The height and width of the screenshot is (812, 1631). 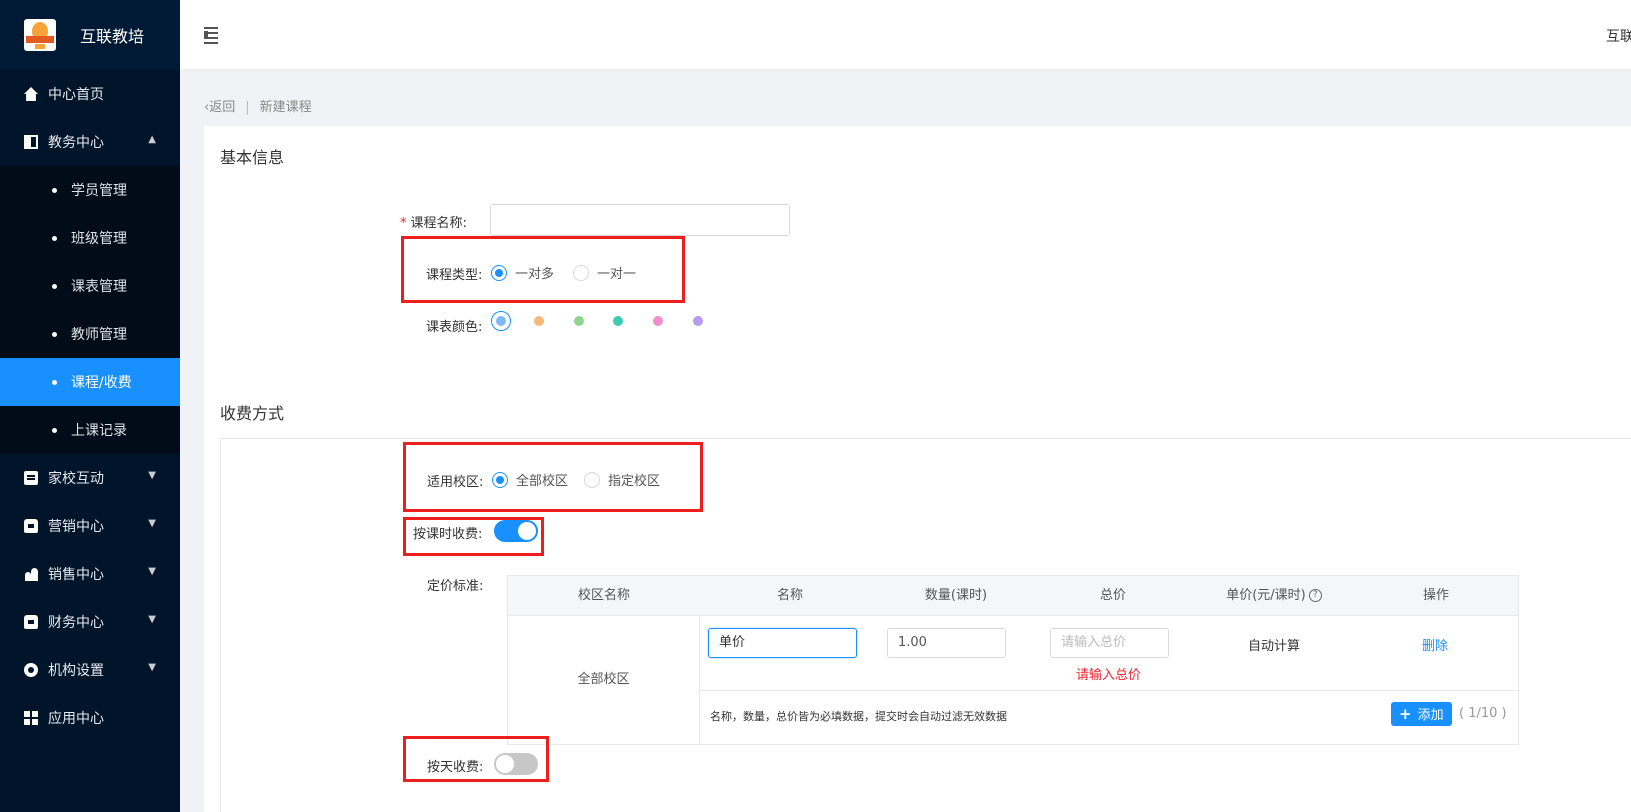 What do you see at coordinates (617, 274) in the screenshot?
I see `radio-label: 一对一` at bounding box center [617, 274].